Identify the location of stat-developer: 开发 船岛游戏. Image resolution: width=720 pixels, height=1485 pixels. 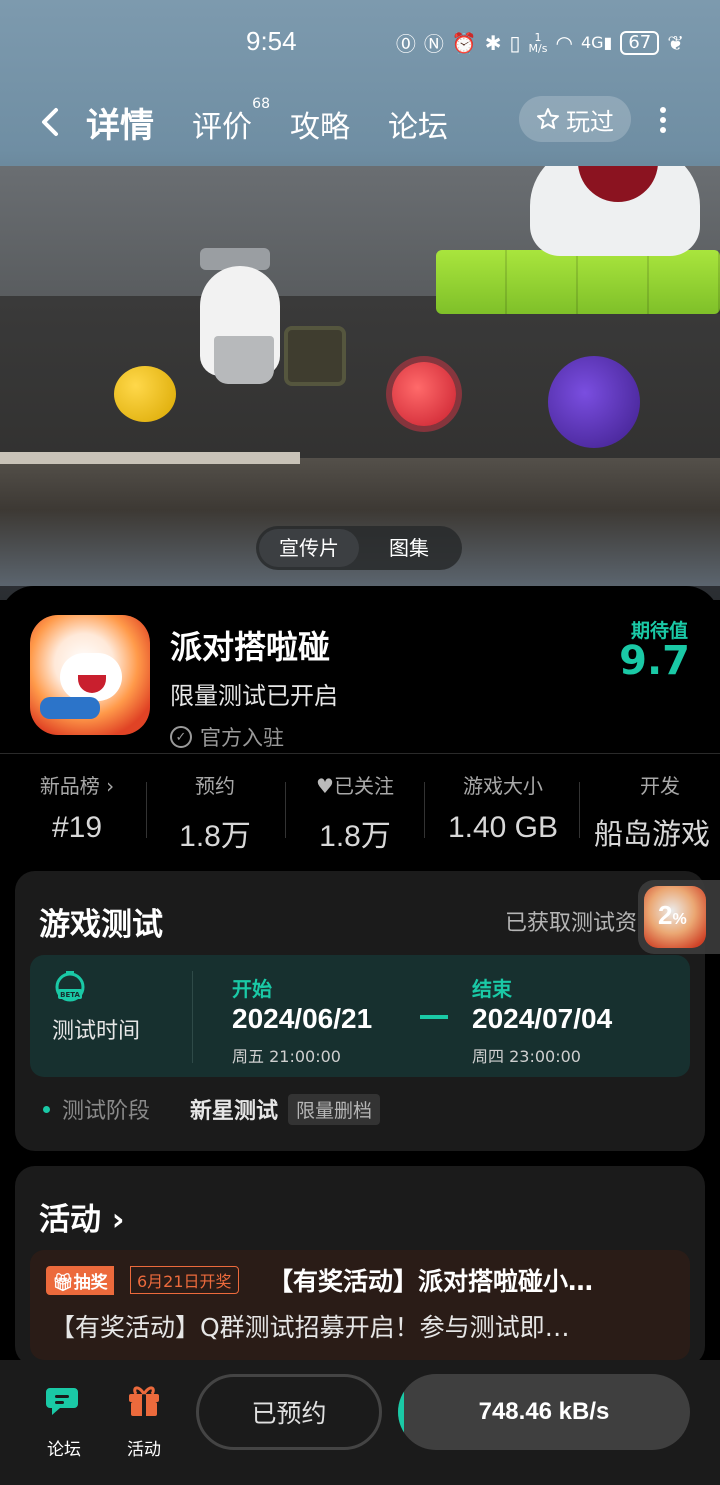
(657, 811).